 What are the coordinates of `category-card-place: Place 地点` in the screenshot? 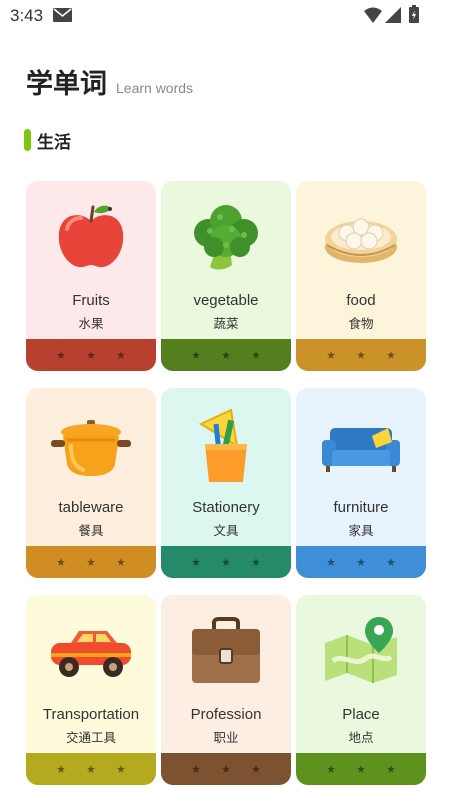 It's located at (361, 690).